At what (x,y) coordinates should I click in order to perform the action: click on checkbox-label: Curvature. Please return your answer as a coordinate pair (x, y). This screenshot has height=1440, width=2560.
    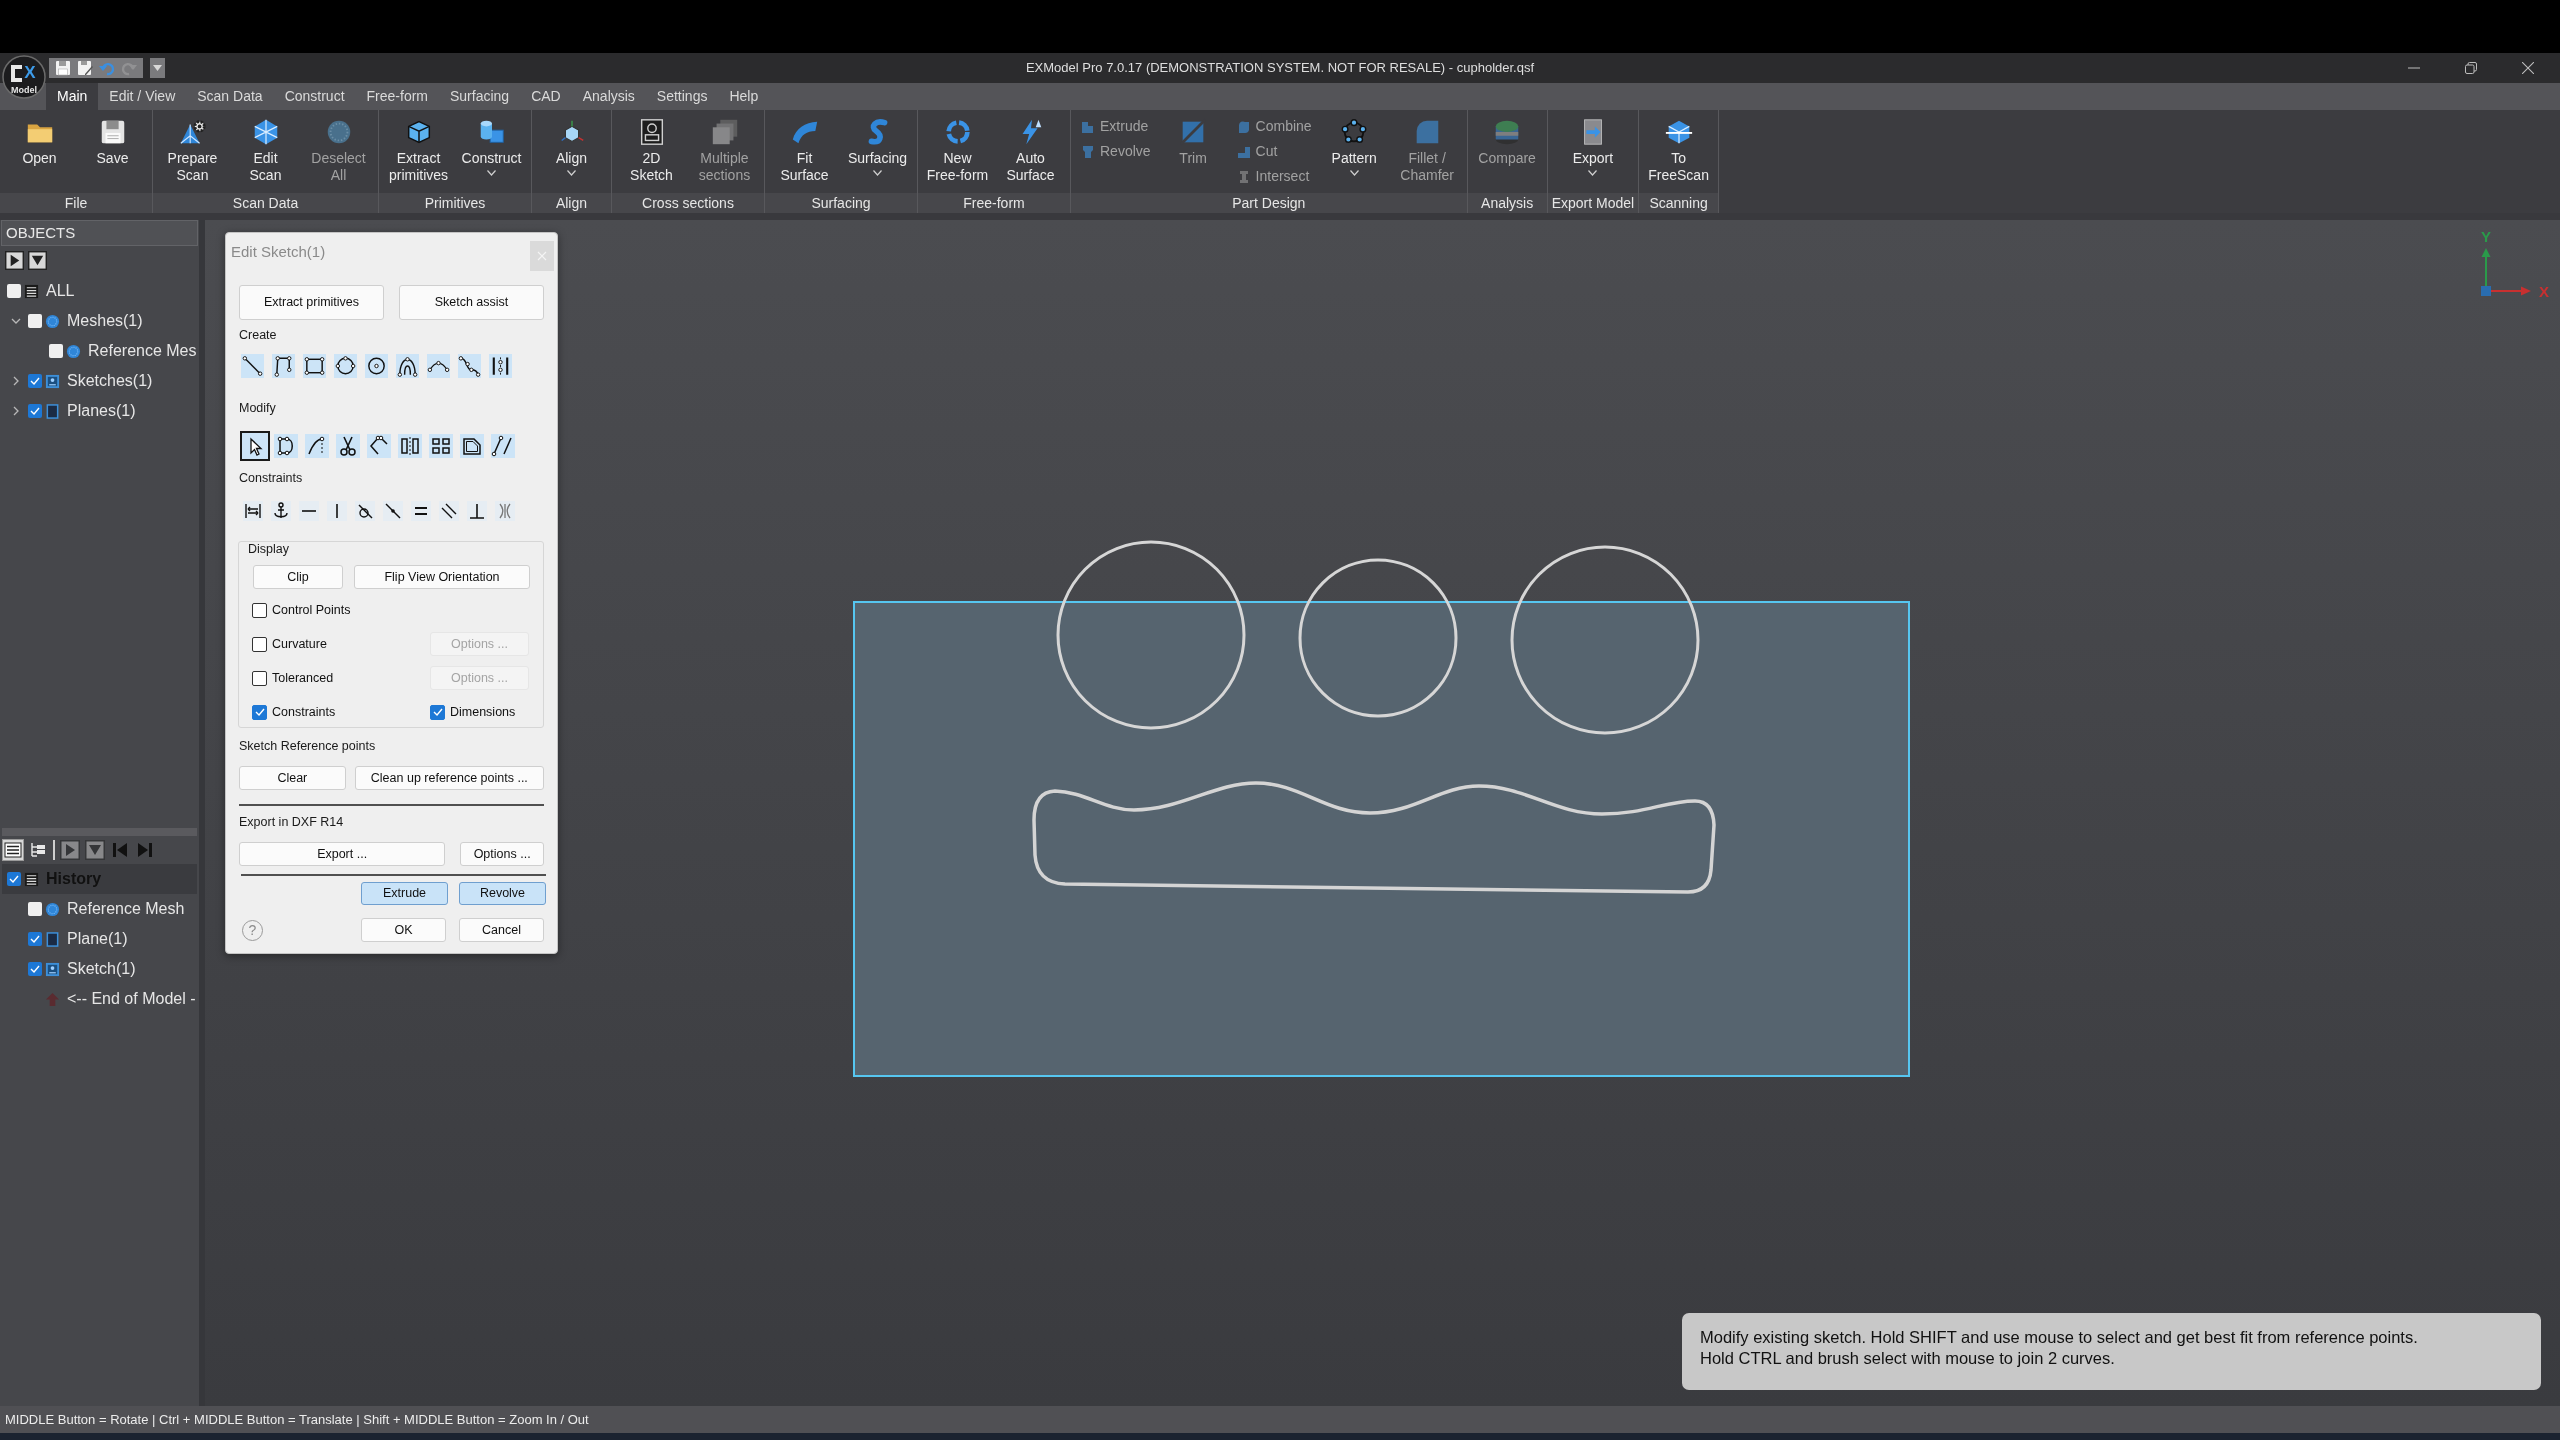
    Looking at the image, I should click on (299, 644).